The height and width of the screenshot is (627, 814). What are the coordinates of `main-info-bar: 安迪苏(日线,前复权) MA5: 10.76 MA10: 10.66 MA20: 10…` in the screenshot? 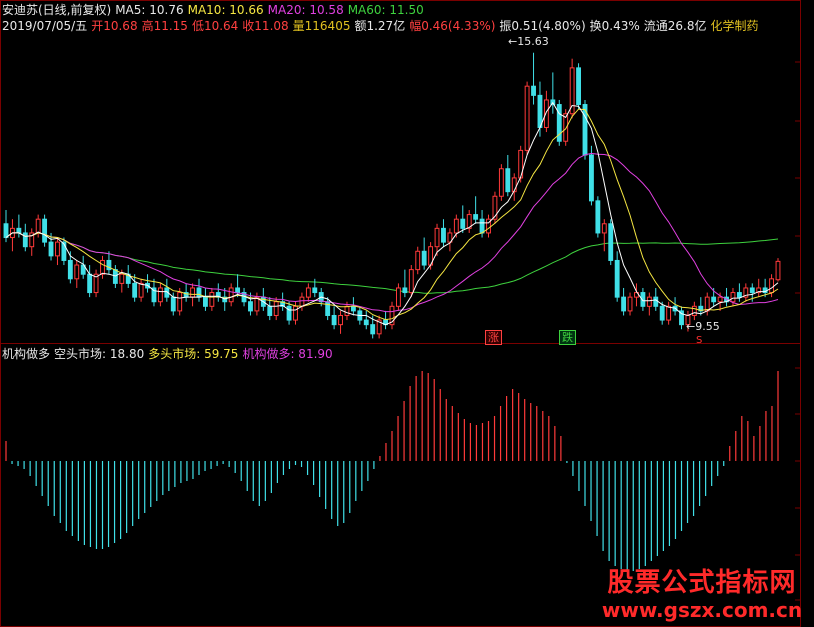 It's located at (215, 10).